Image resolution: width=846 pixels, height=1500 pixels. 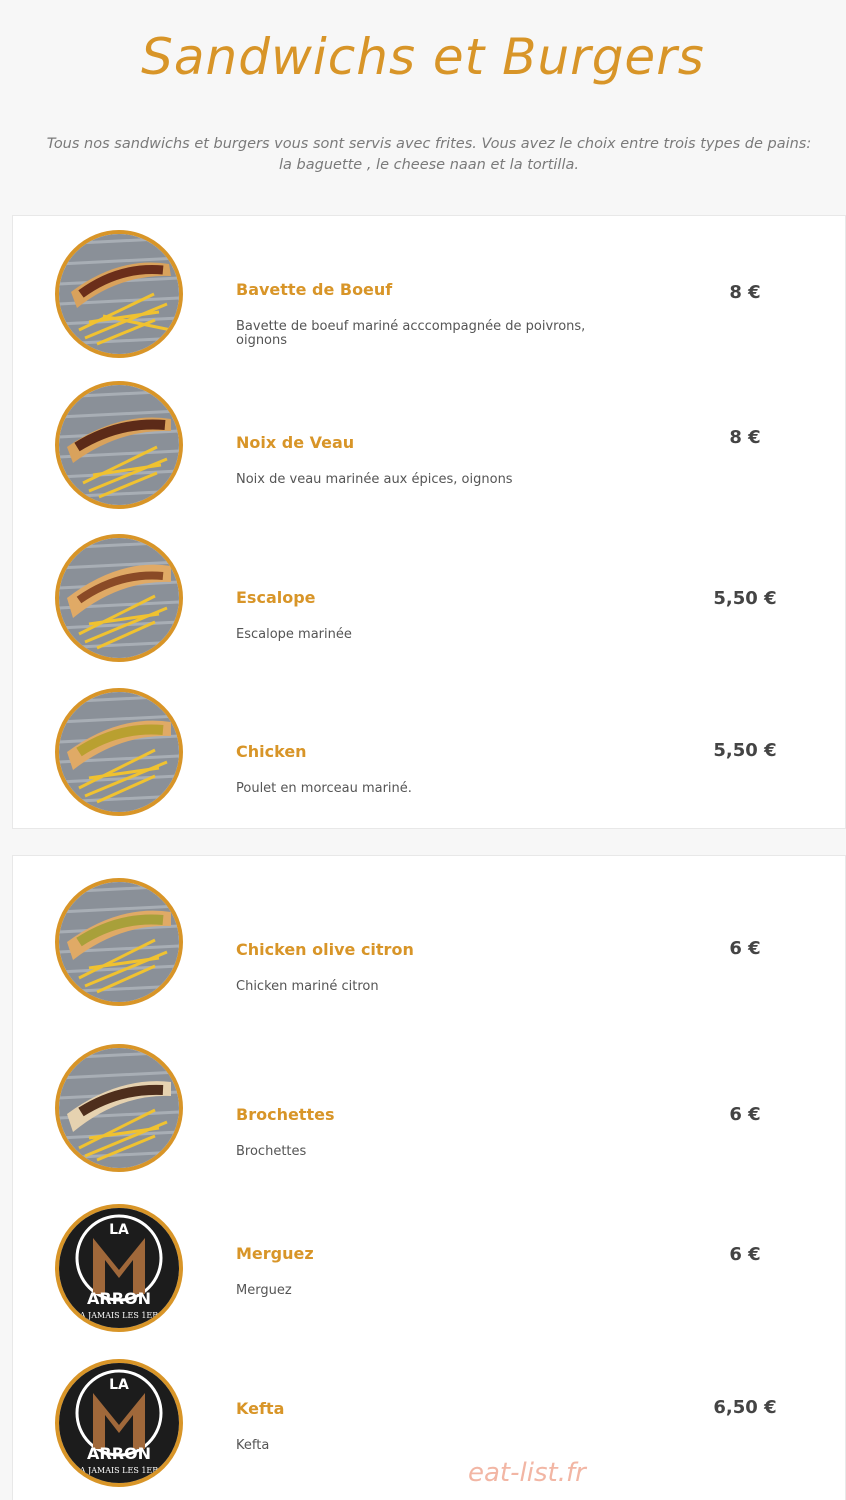 What do you see at coordinates (325, 949) in the screenshot?
I see `item-name: Chicken olive citron` at bounding box center [325, 949].